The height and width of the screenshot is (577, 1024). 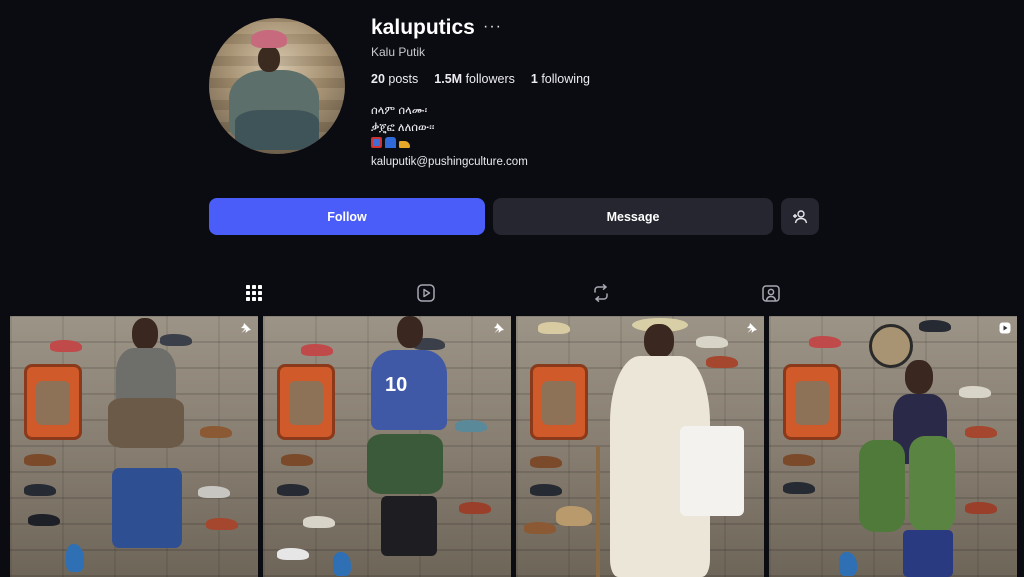 I want to click on more-options-icon: ···, so click(x=492, y=27).